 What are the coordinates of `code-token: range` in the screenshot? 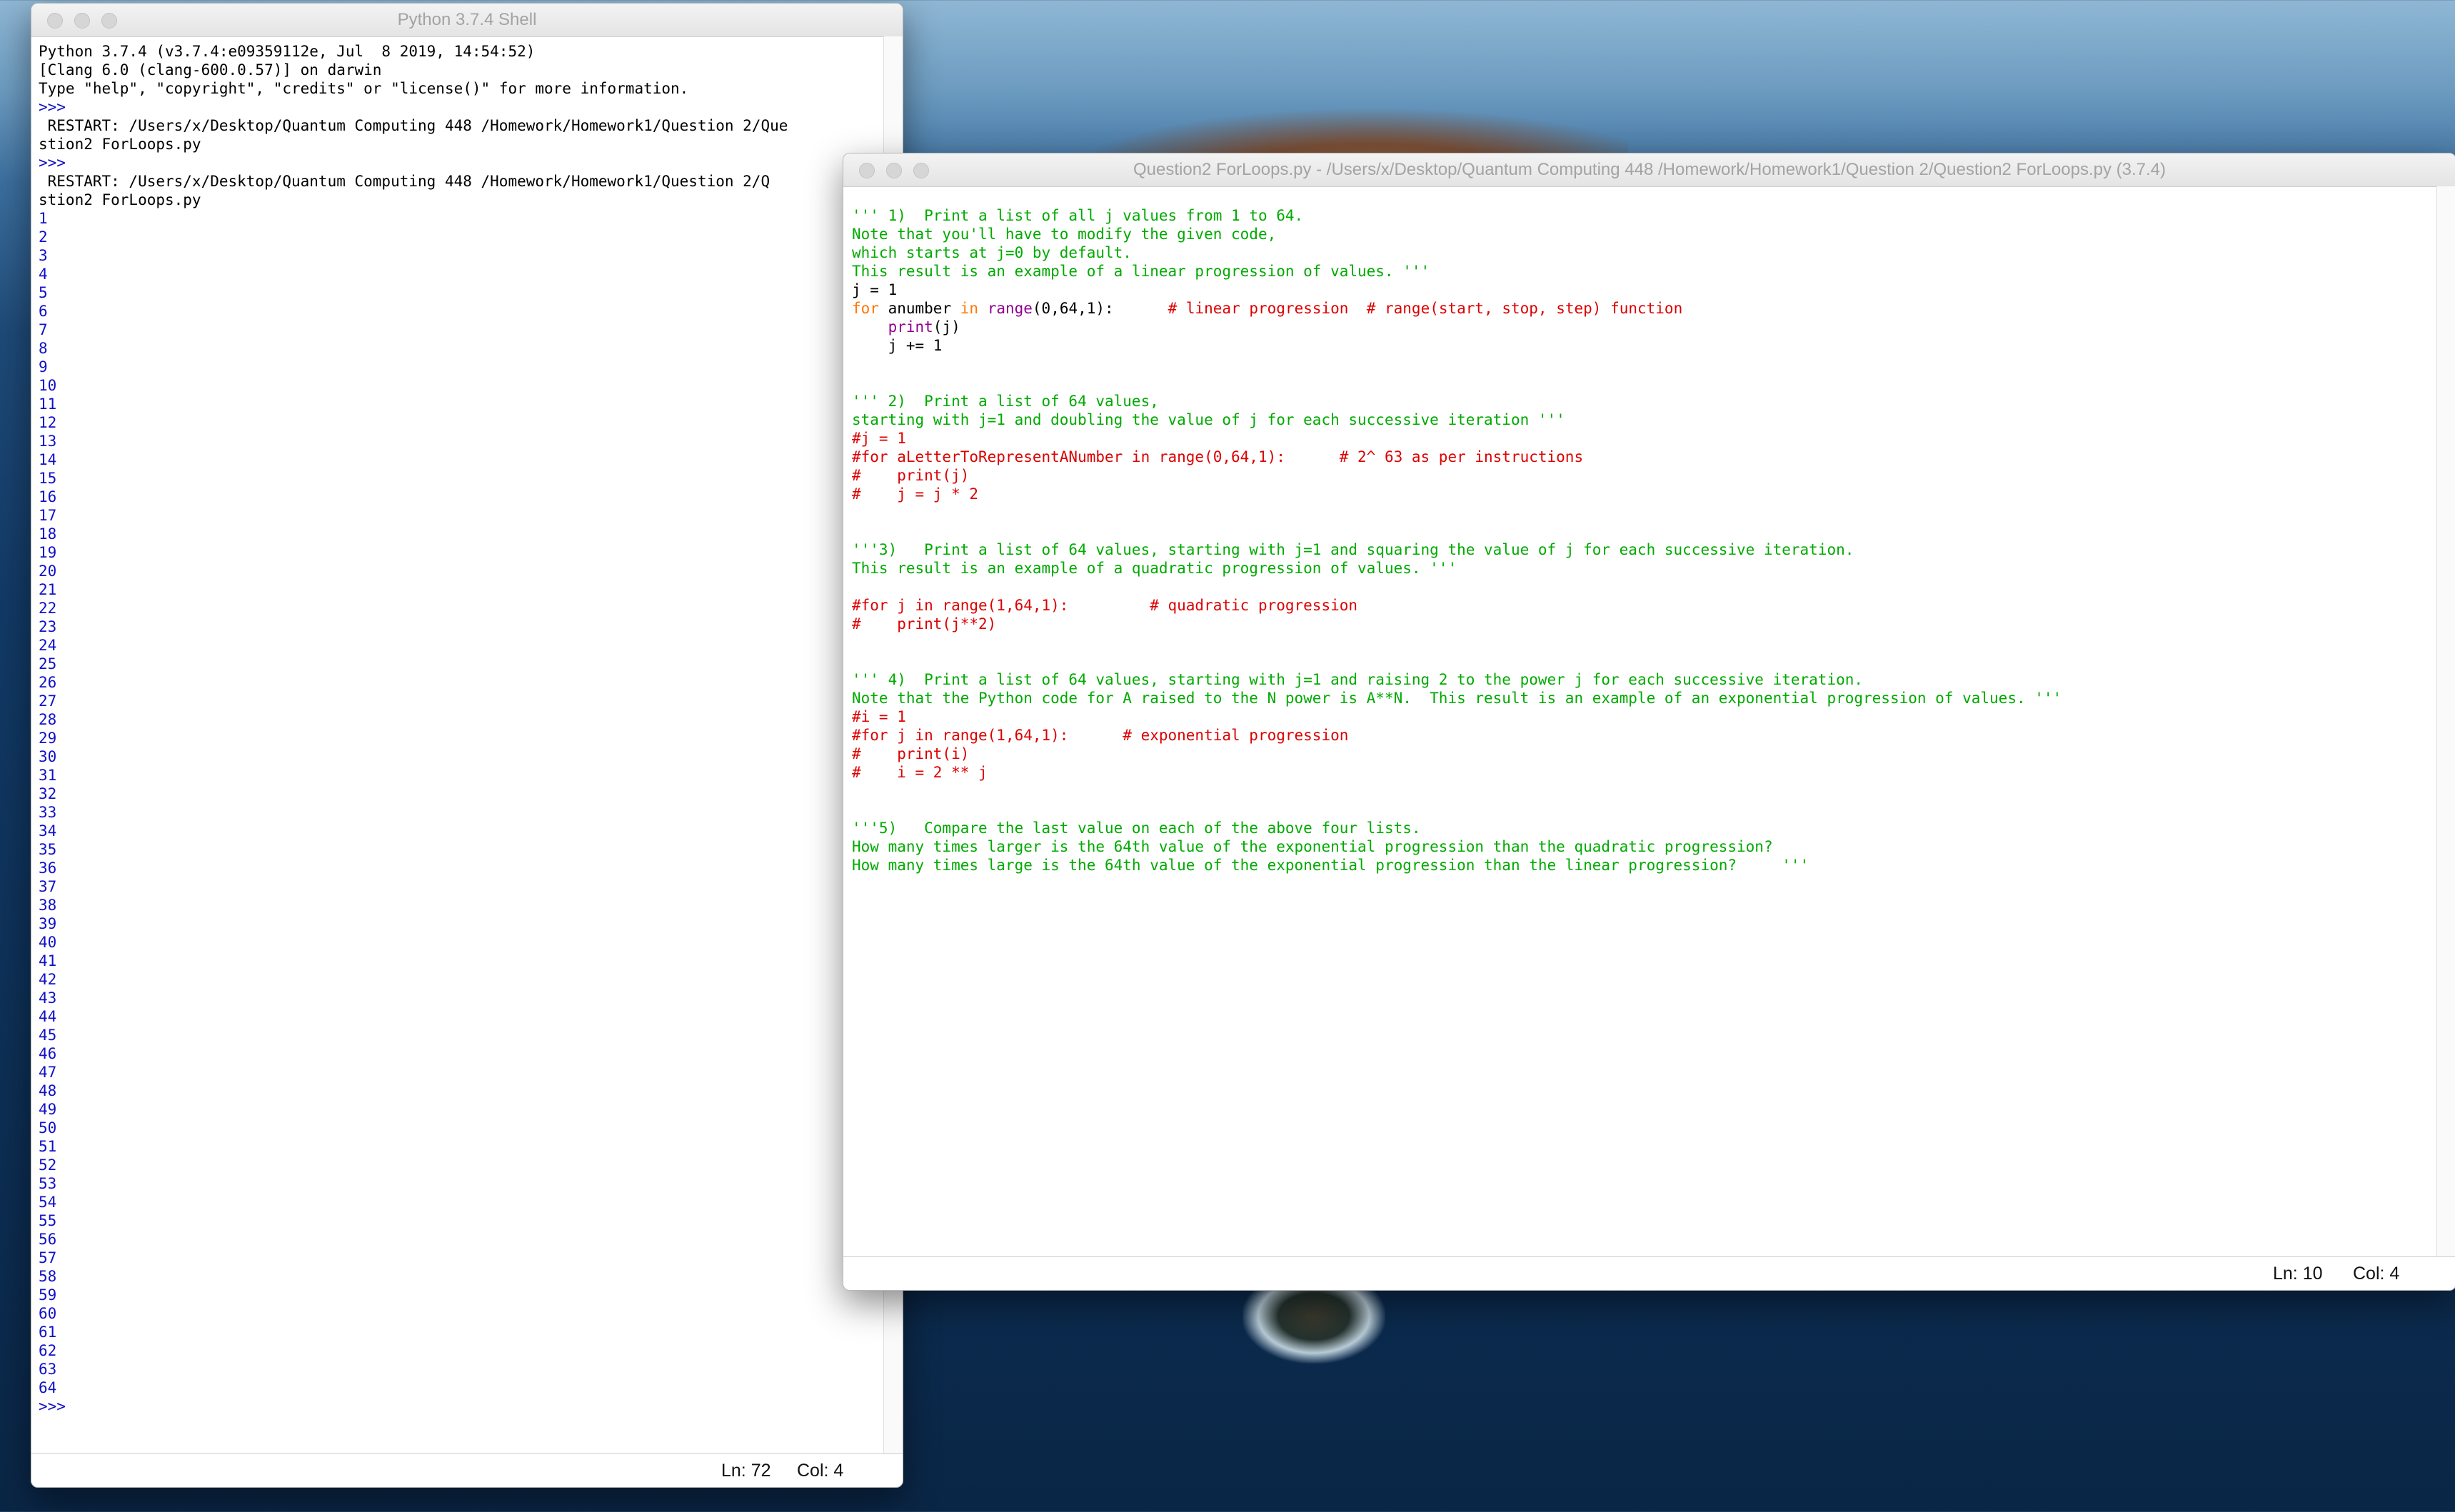 It's located at (1010, 308).